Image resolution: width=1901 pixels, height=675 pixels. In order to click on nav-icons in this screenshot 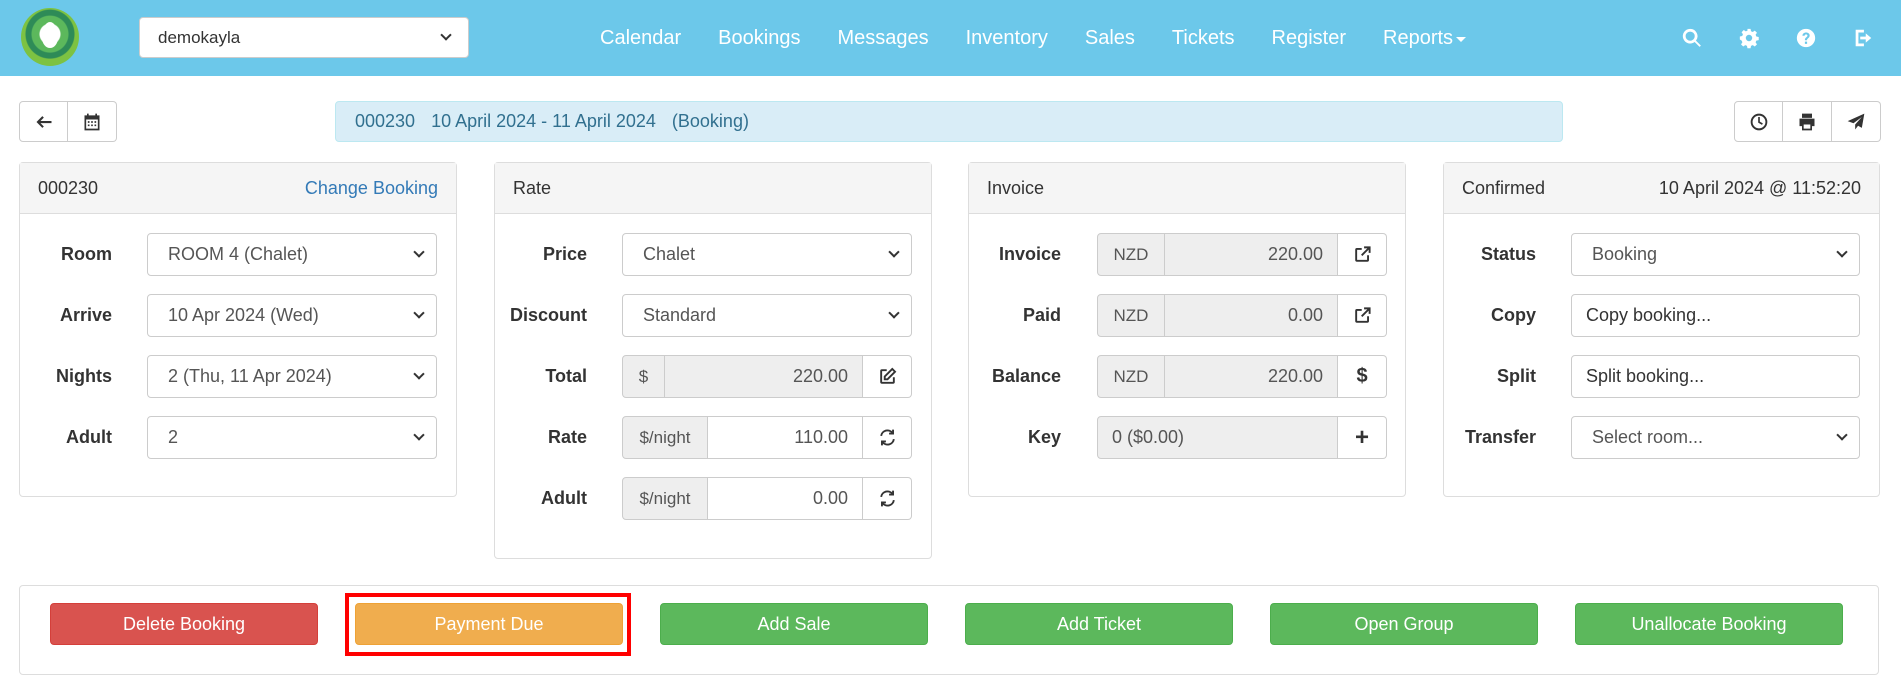, I will do `click(1777, 38)`.